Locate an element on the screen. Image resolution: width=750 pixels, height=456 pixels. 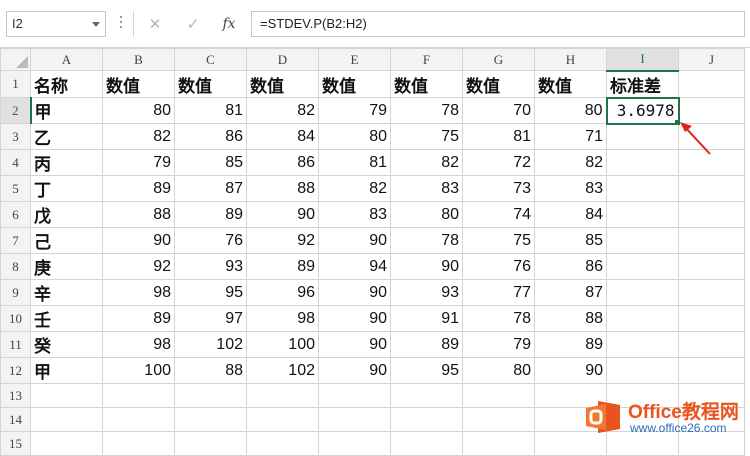
column-header-h: H is located at coordinates (570, 59).